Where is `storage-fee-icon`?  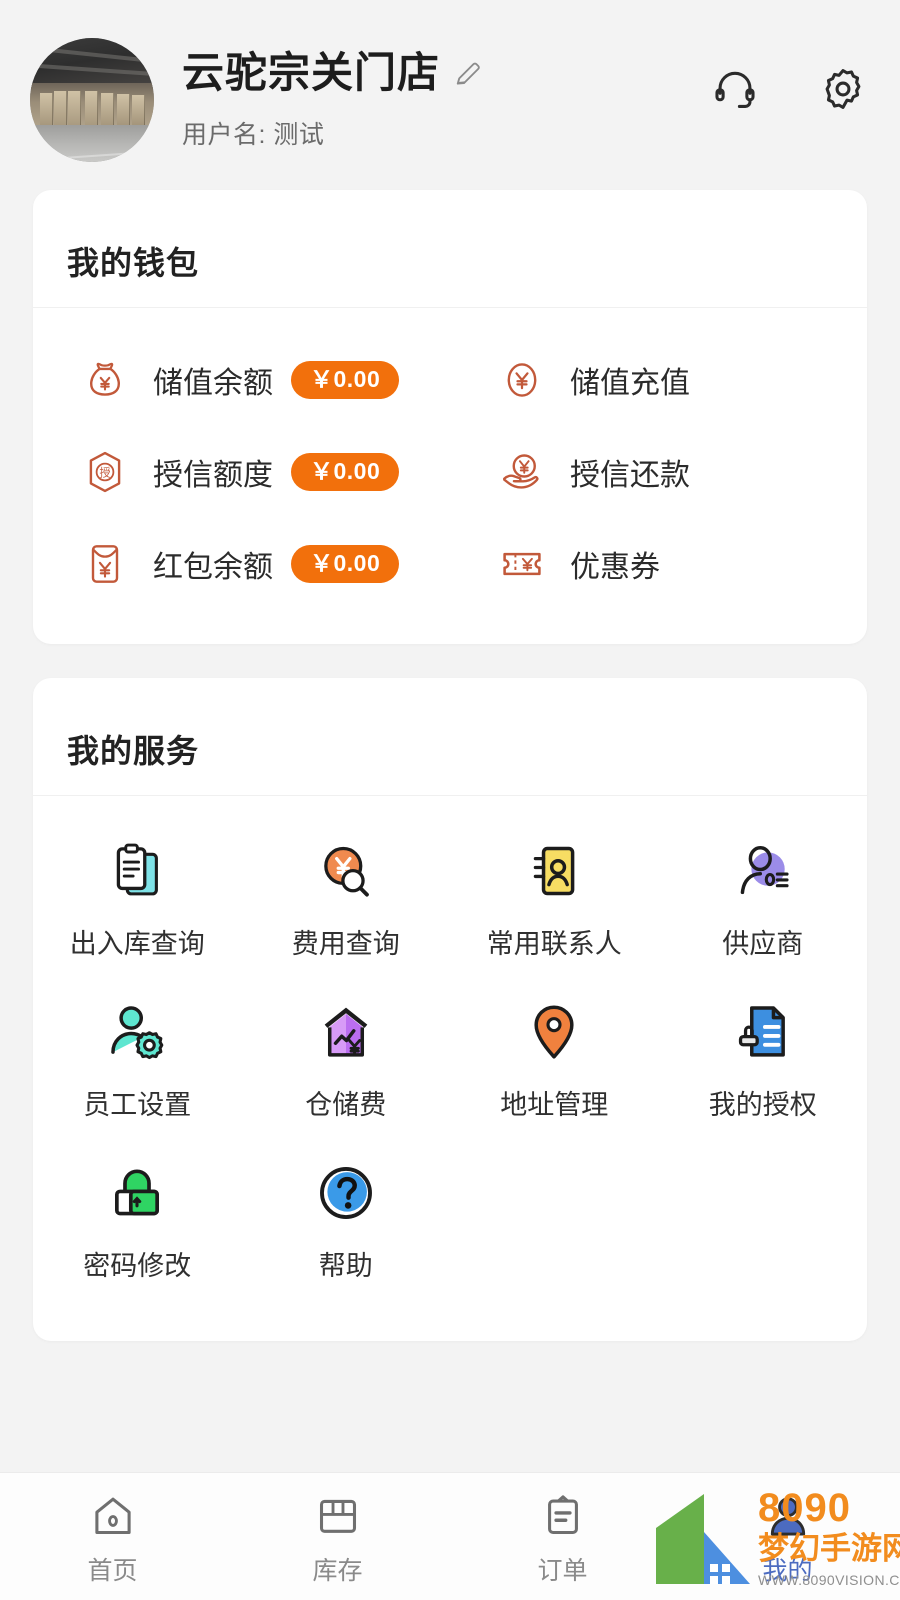
storage-fee-icon is located at coordinates (346, 1032).